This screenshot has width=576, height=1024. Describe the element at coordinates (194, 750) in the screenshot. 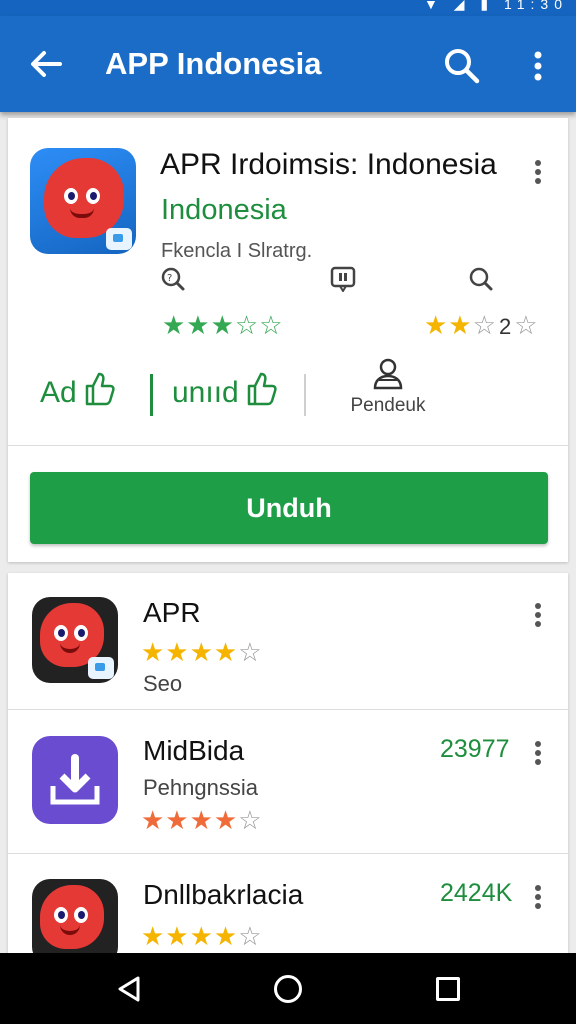

I see `app-title: MidBida` at that location.